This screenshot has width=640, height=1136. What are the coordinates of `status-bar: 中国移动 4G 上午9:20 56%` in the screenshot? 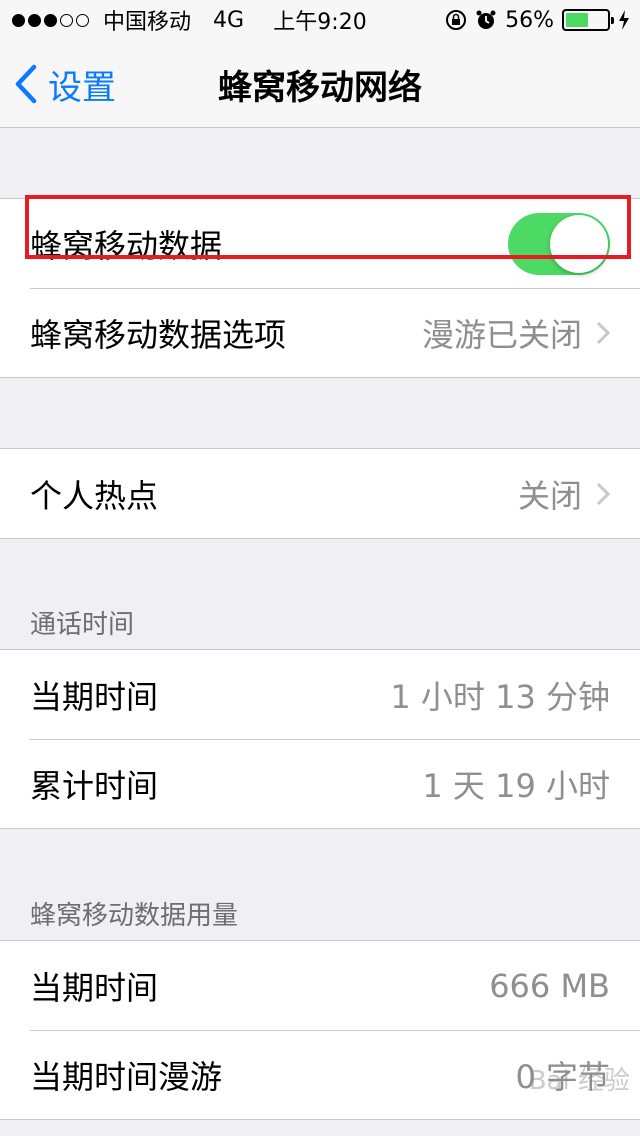 It's located at (320, 20).